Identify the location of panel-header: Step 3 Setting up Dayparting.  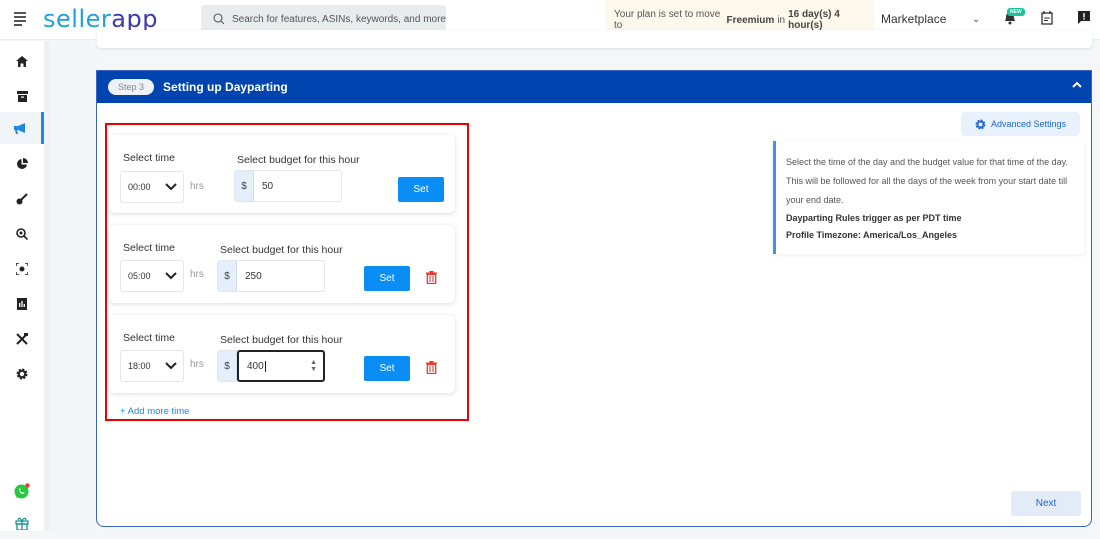
(594, 87).